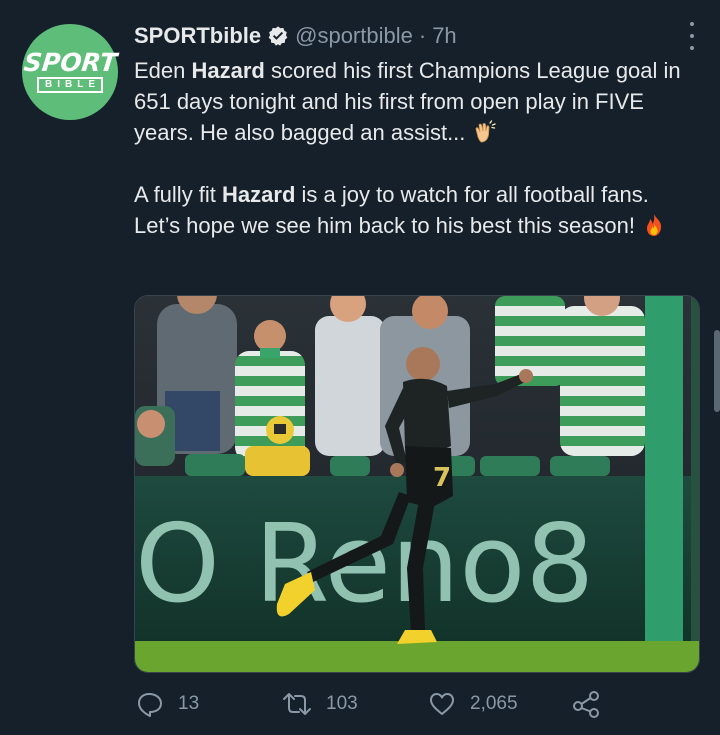 Image resolution: width=720 pixels, height=735 pixels. Describe the element at coordinates (189, 703) in the screenshot. I see `reply-count: 13` at that location.